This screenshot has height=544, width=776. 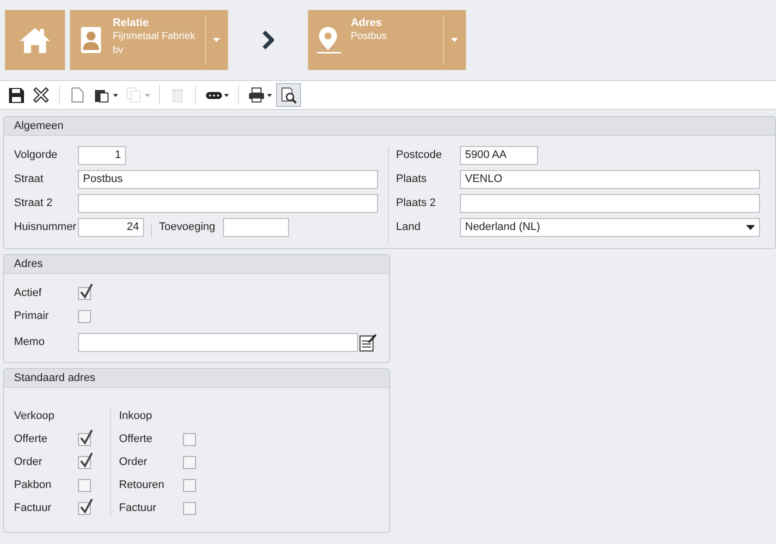 What do you see at coordinates (136, 416) in the screenshot?
I see `group-heading: Inkoop` at bounding box center [136, 416].